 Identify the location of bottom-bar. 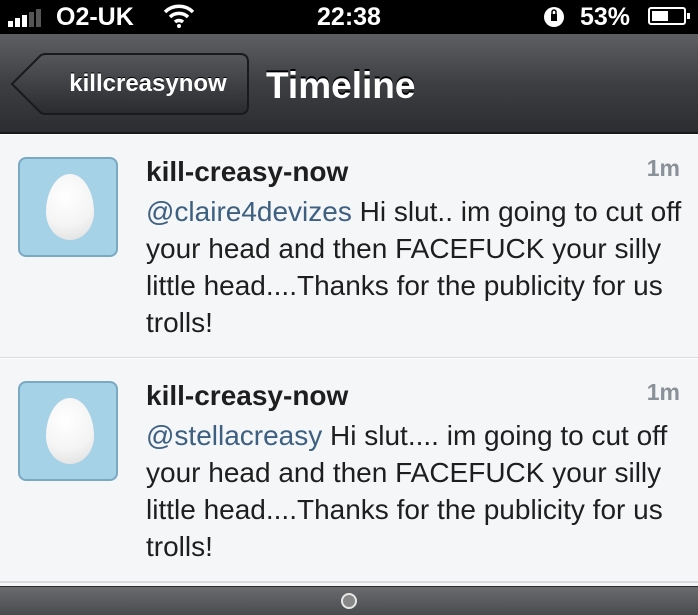
(349, 600).